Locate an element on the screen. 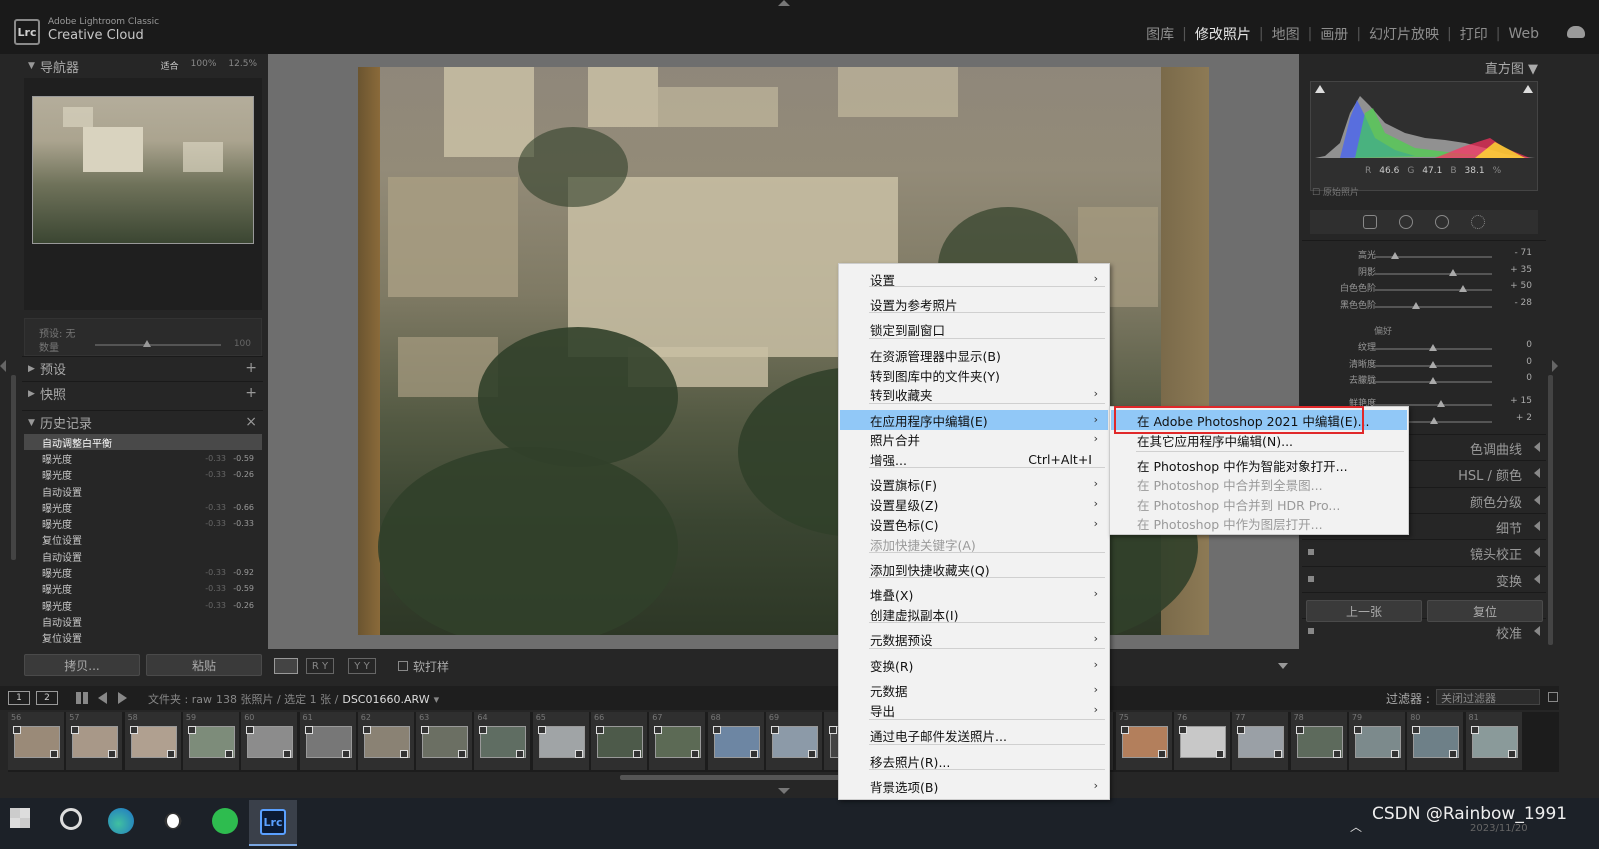  module-tab: Web is located at coordinates (1523, 34).